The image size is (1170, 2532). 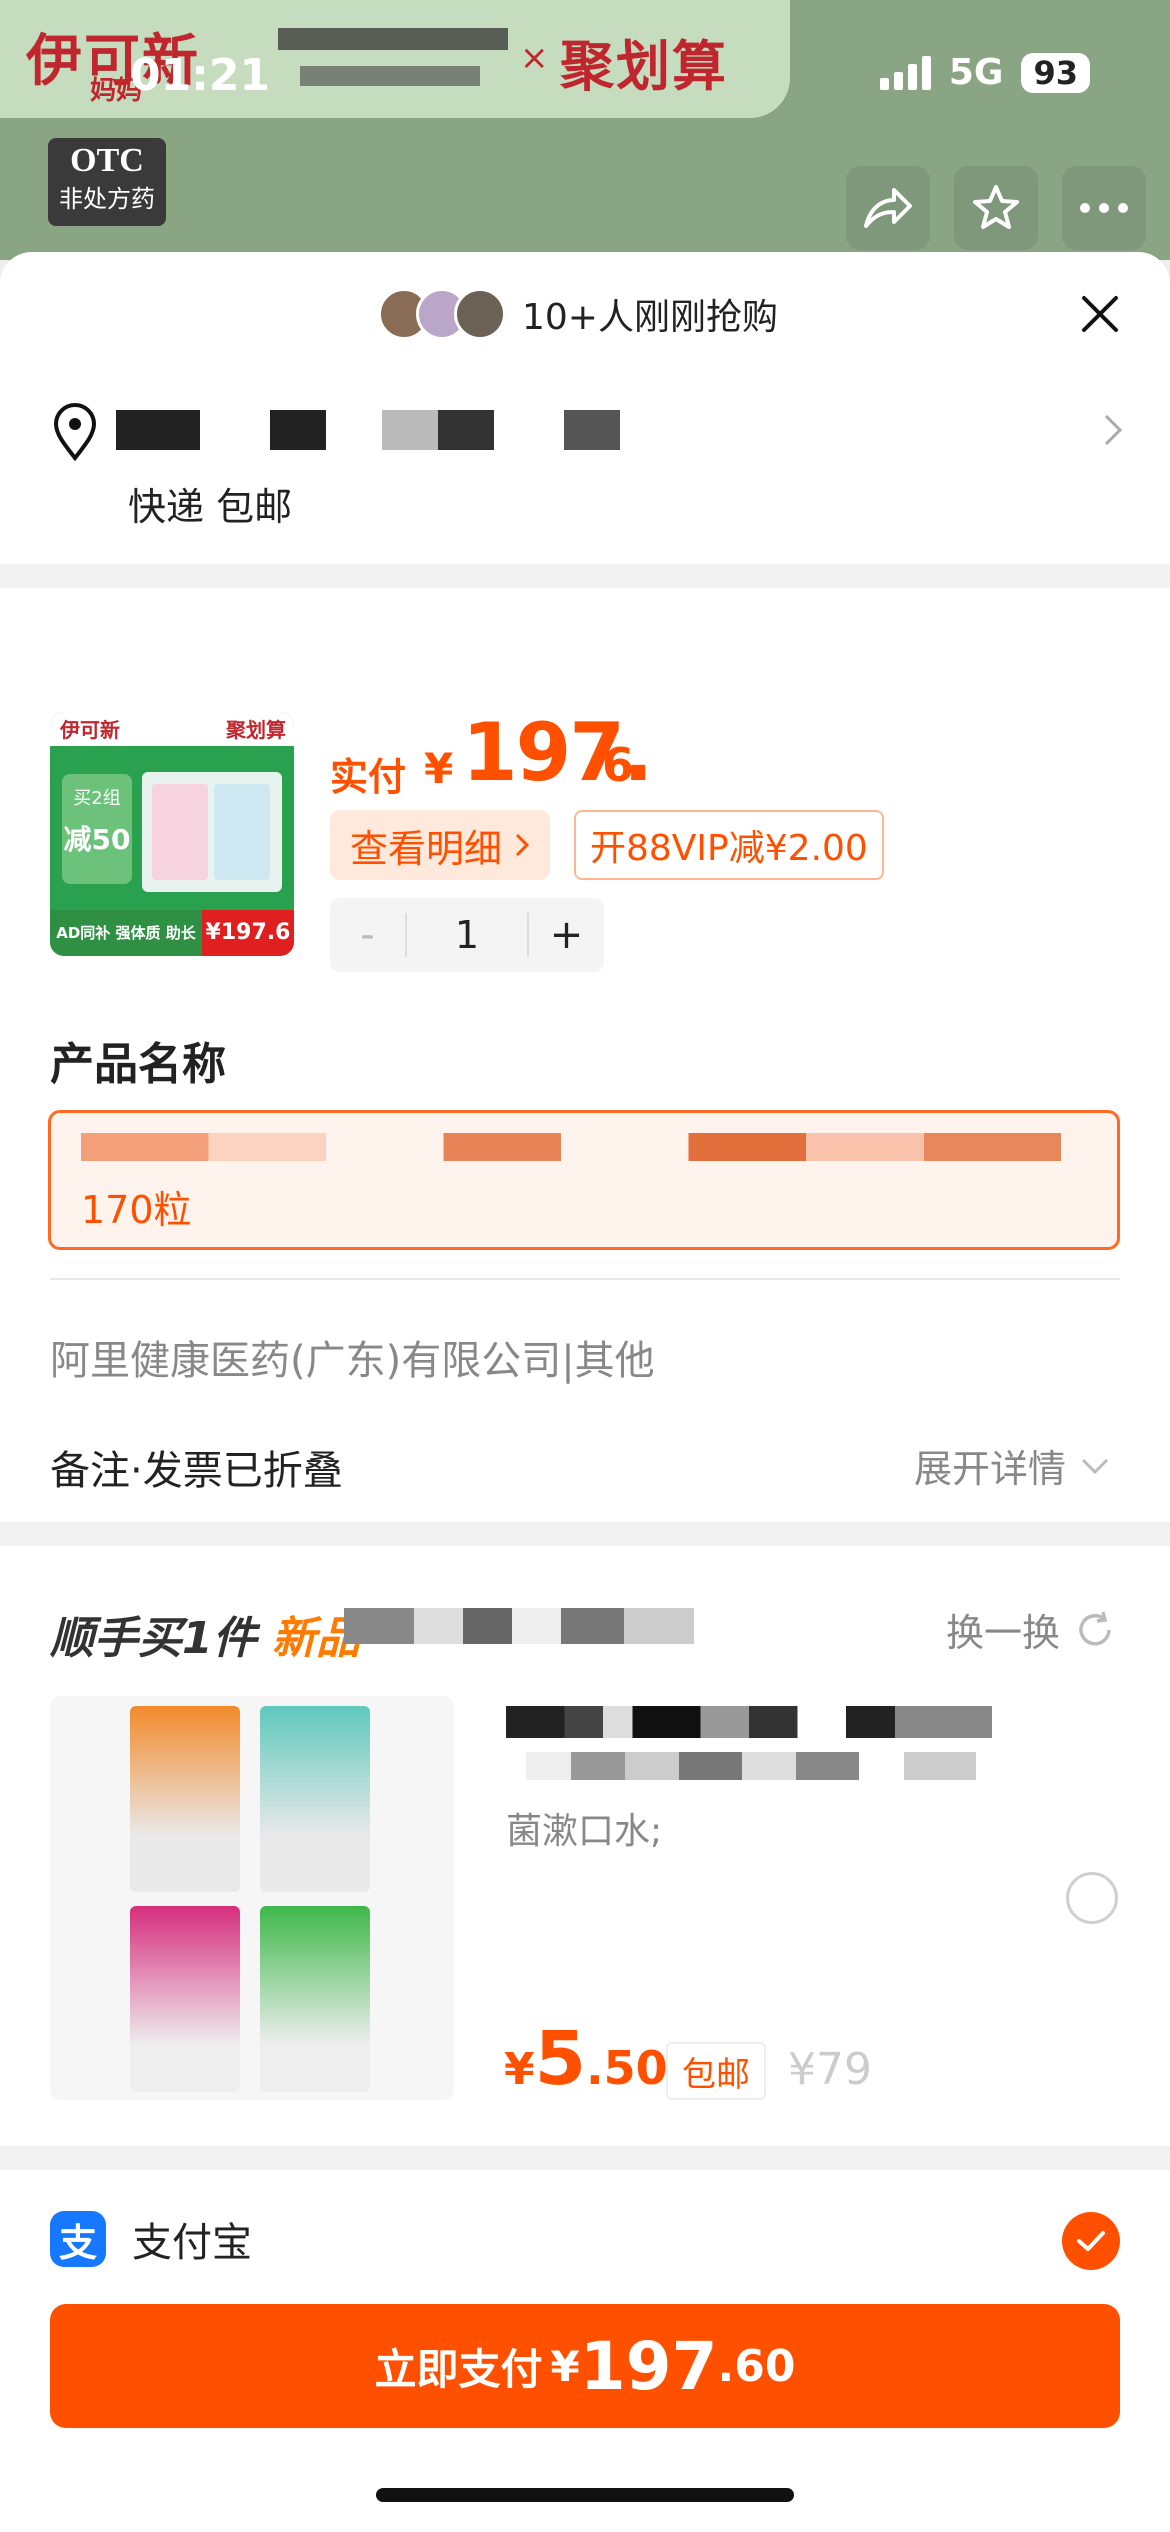 I want to click on shipping-method: 快递 包邮, so click(x=210, y=507).